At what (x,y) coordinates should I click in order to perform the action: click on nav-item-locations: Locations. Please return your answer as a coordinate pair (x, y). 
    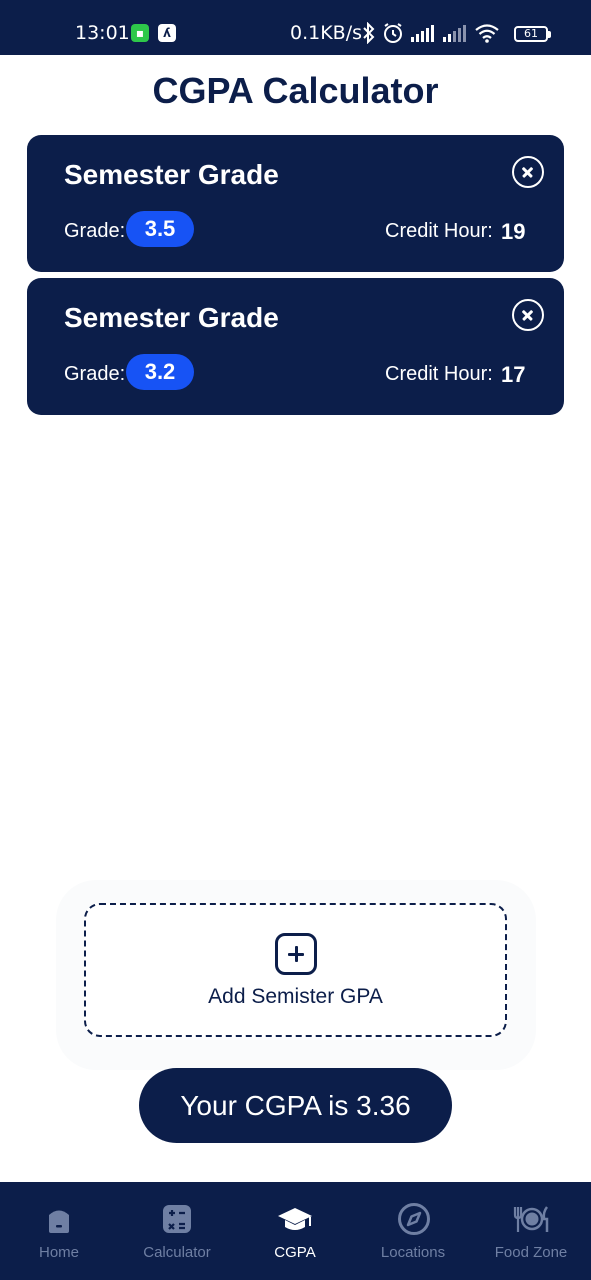
    Looking at the image, I should click on (413, 1231).